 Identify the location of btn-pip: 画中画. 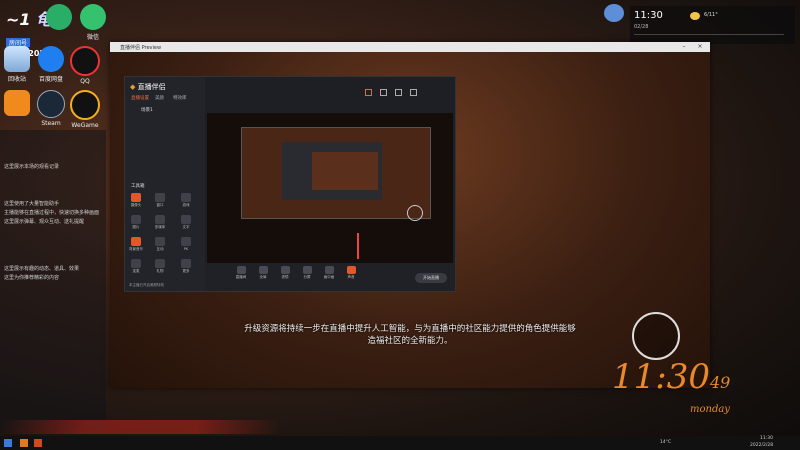
(329, 273).